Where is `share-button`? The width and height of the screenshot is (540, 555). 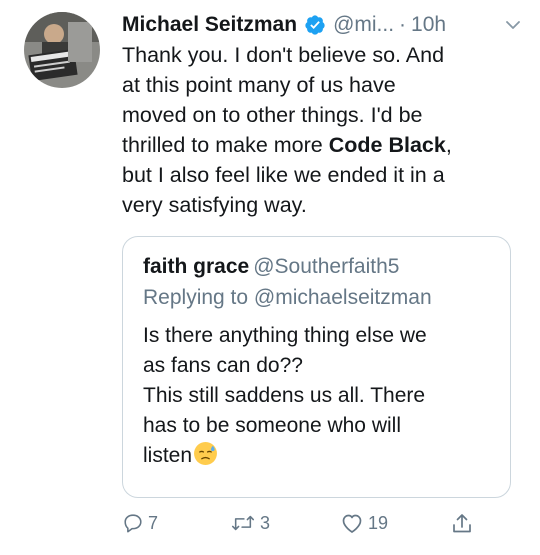
share-button is located at coordinates (462, 524).